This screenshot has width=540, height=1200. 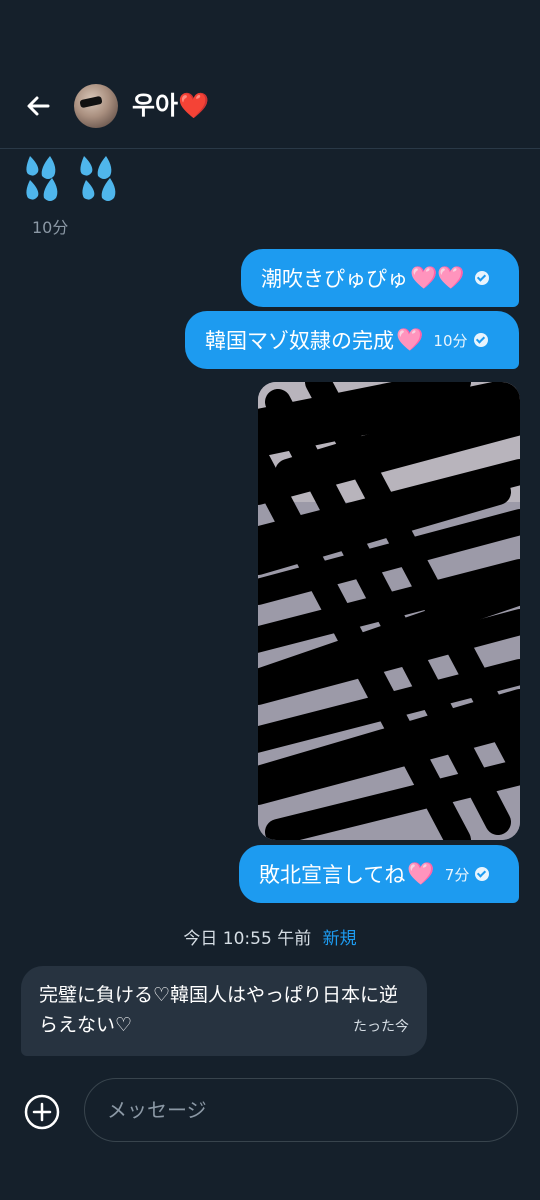 I want to click on message-timestamp: たった今, so click(x=381, y=1027).